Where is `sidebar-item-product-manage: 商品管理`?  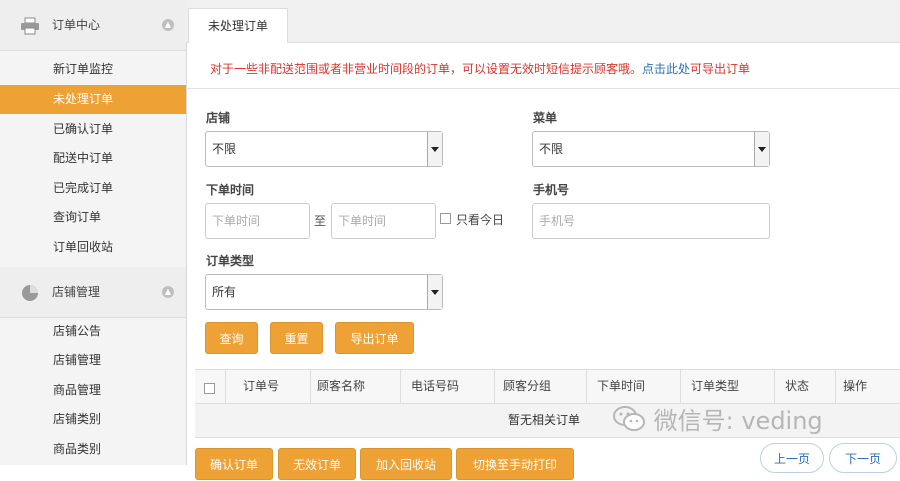
sidebar-item-product-manage: 商品管理 is located at coordinates (93, 390).